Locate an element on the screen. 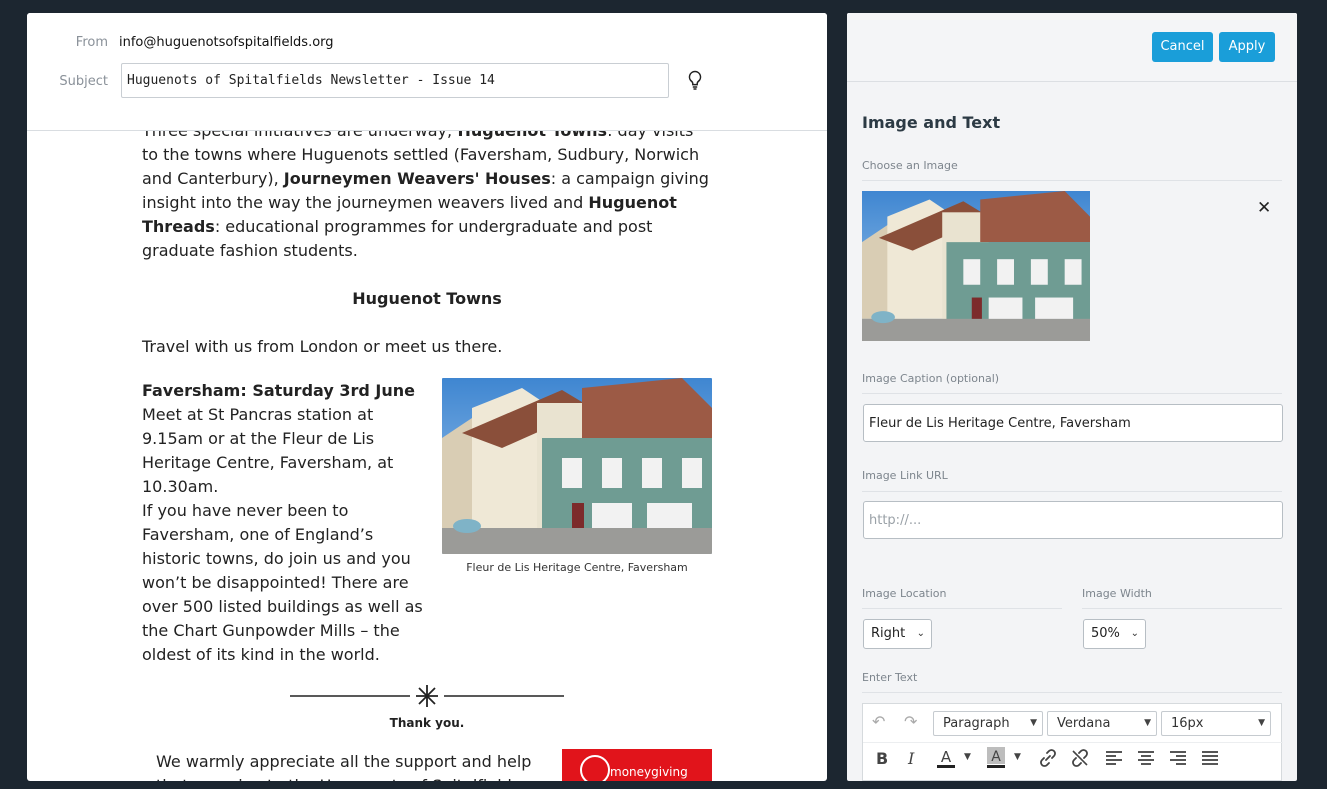  image-location-label: Image Location is located at coordinates (904, 593).